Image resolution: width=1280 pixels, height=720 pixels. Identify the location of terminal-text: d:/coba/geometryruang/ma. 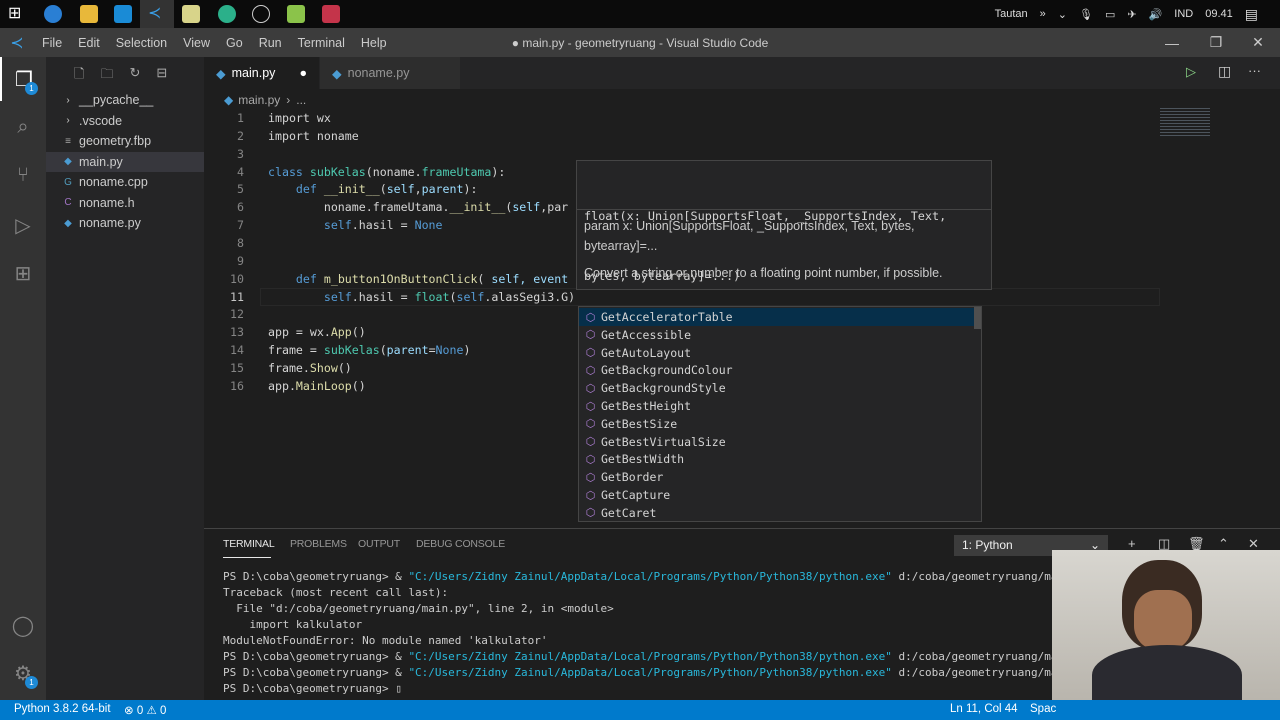
(974, 576).